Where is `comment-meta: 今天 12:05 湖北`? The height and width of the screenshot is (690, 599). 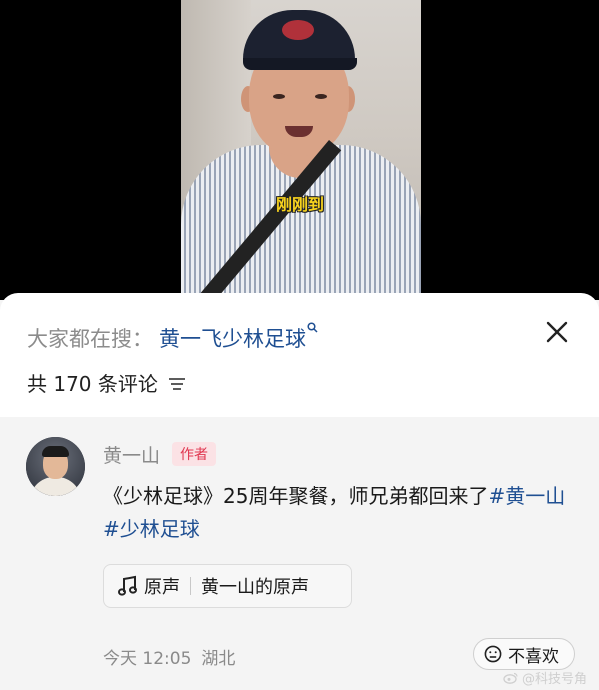
comment-meta: 今天 12:05 湖北 is located at coordinates (169, 656).